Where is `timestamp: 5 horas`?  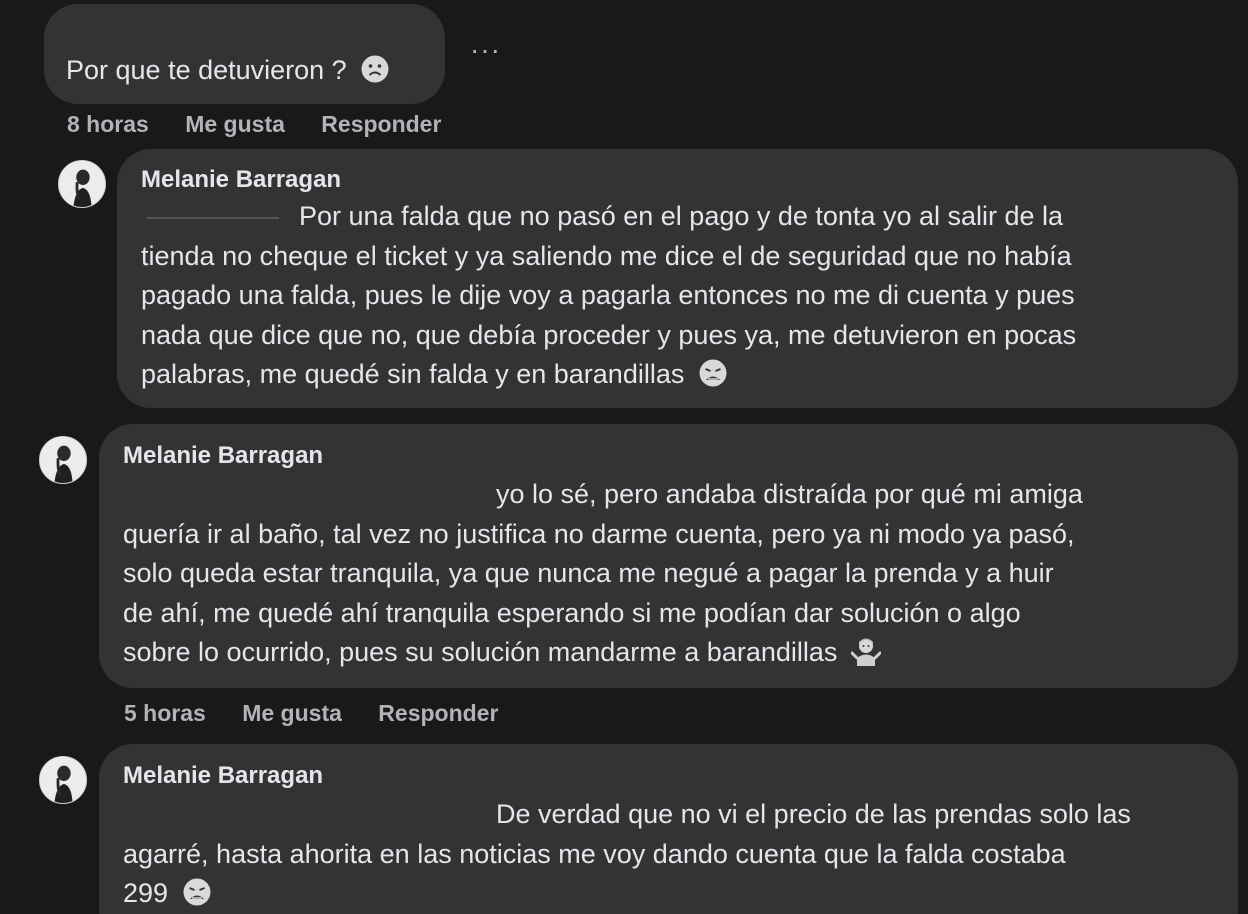
timestamp: 5 horas is located at coordinates (165, 713).